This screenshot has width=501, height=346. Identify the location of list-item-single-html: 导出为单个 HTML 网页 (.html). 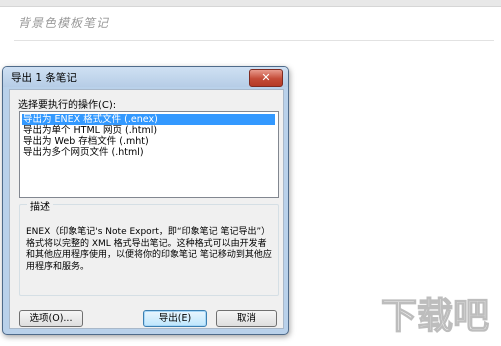
(89, 130).